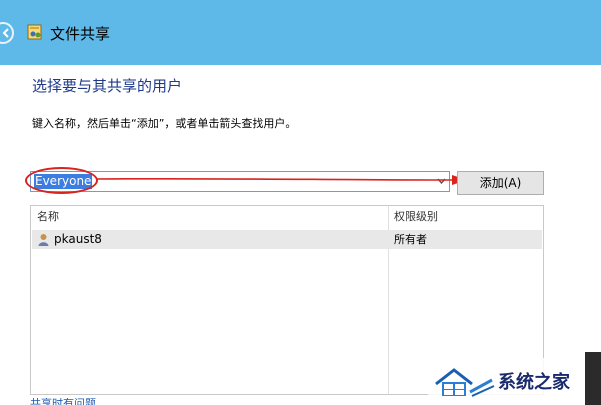  Describe the element at coordinates (593, 378) in the screenshot. I see `corner-icon` at that location.